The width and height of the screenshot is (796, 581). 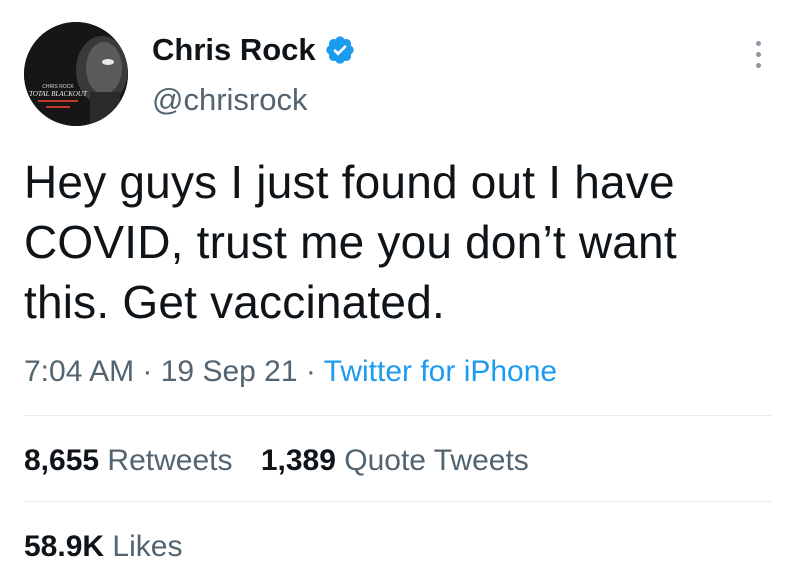 I want to click on likes-count: 58.9K, so click(x=64, y=546).